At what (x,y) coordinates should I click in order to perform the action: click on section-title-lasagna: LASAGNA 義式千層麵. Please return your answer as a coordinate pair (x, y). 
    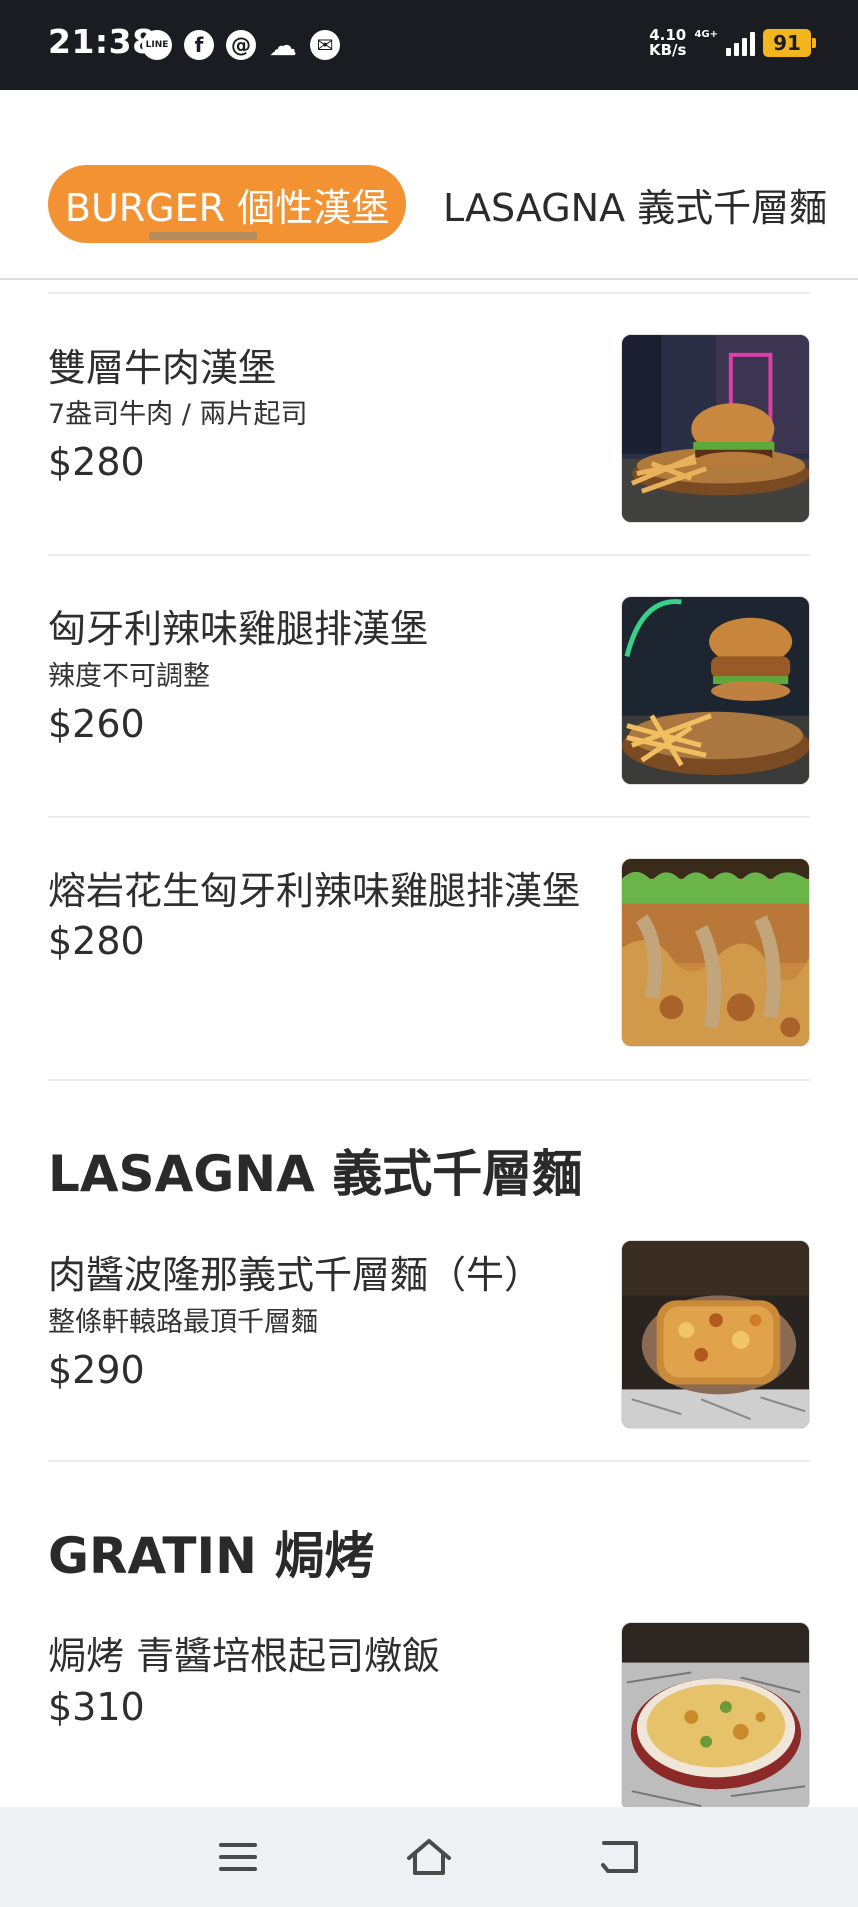
    Looking at the image, I should click on (315, 1174).